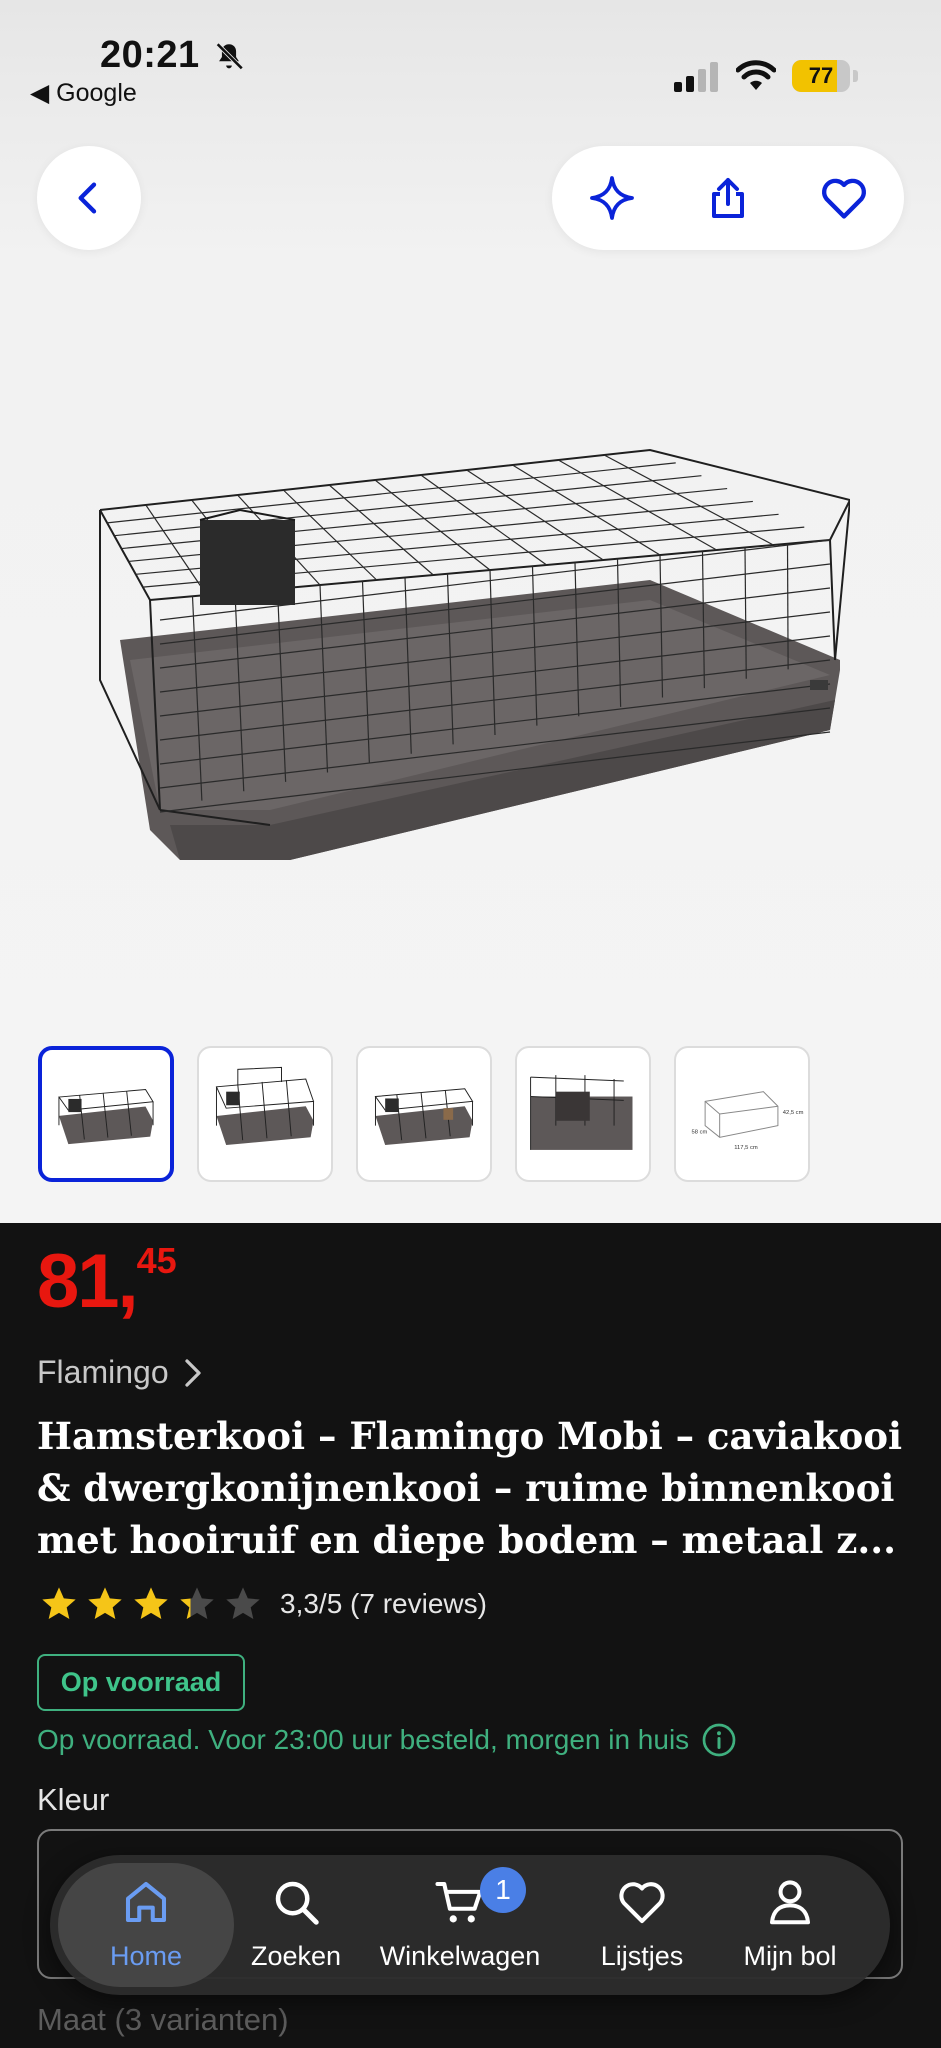  Describe the element at coordinates (383, 1604) in the screenshot. I see `rating-summary: 3,3/5 (7 reviews)` at that location.